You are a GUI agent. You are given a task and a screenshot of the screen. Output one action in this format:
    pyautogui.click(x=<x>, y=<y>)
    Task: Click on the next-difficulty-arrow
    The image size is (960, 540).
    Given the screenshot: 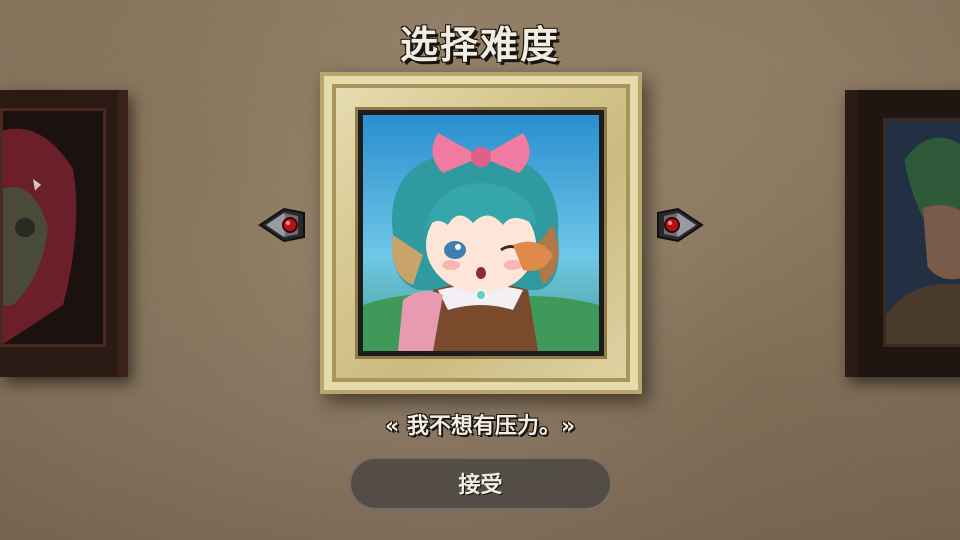 What is the action you would take?
    pyautogui.click(x=679, y=225)
    